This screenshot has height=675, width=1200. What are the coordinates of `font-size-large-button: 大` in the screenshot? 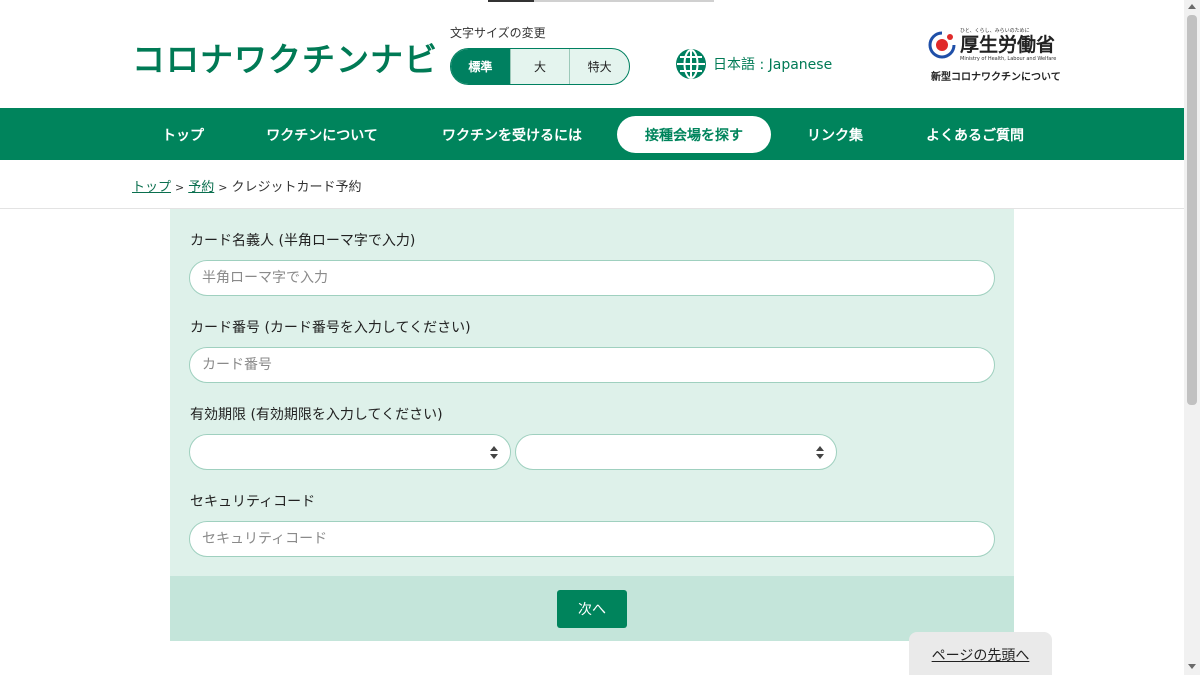 It's located at (539, 66).